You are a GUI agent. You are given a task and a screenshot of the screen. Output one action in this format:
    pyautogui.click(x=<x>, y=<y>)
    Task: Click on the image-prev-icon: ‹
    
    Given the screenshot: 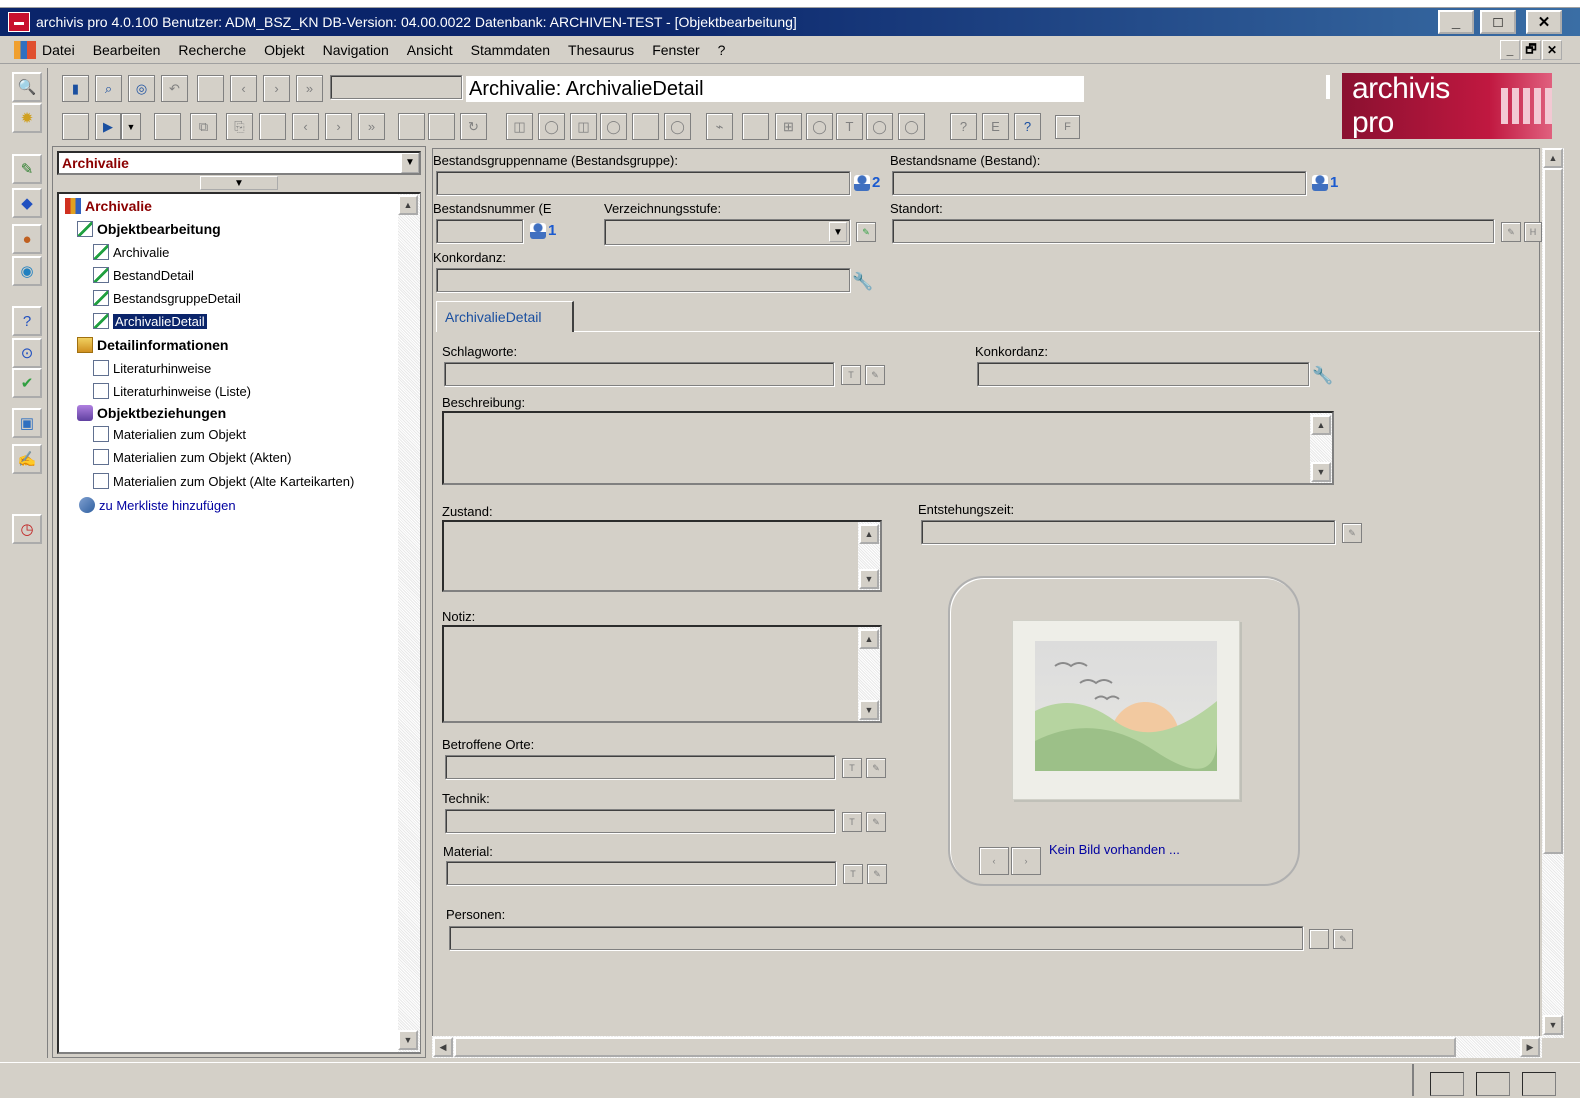 What is the action you would take?
    pyautogui.click(x=994, y=861)
    